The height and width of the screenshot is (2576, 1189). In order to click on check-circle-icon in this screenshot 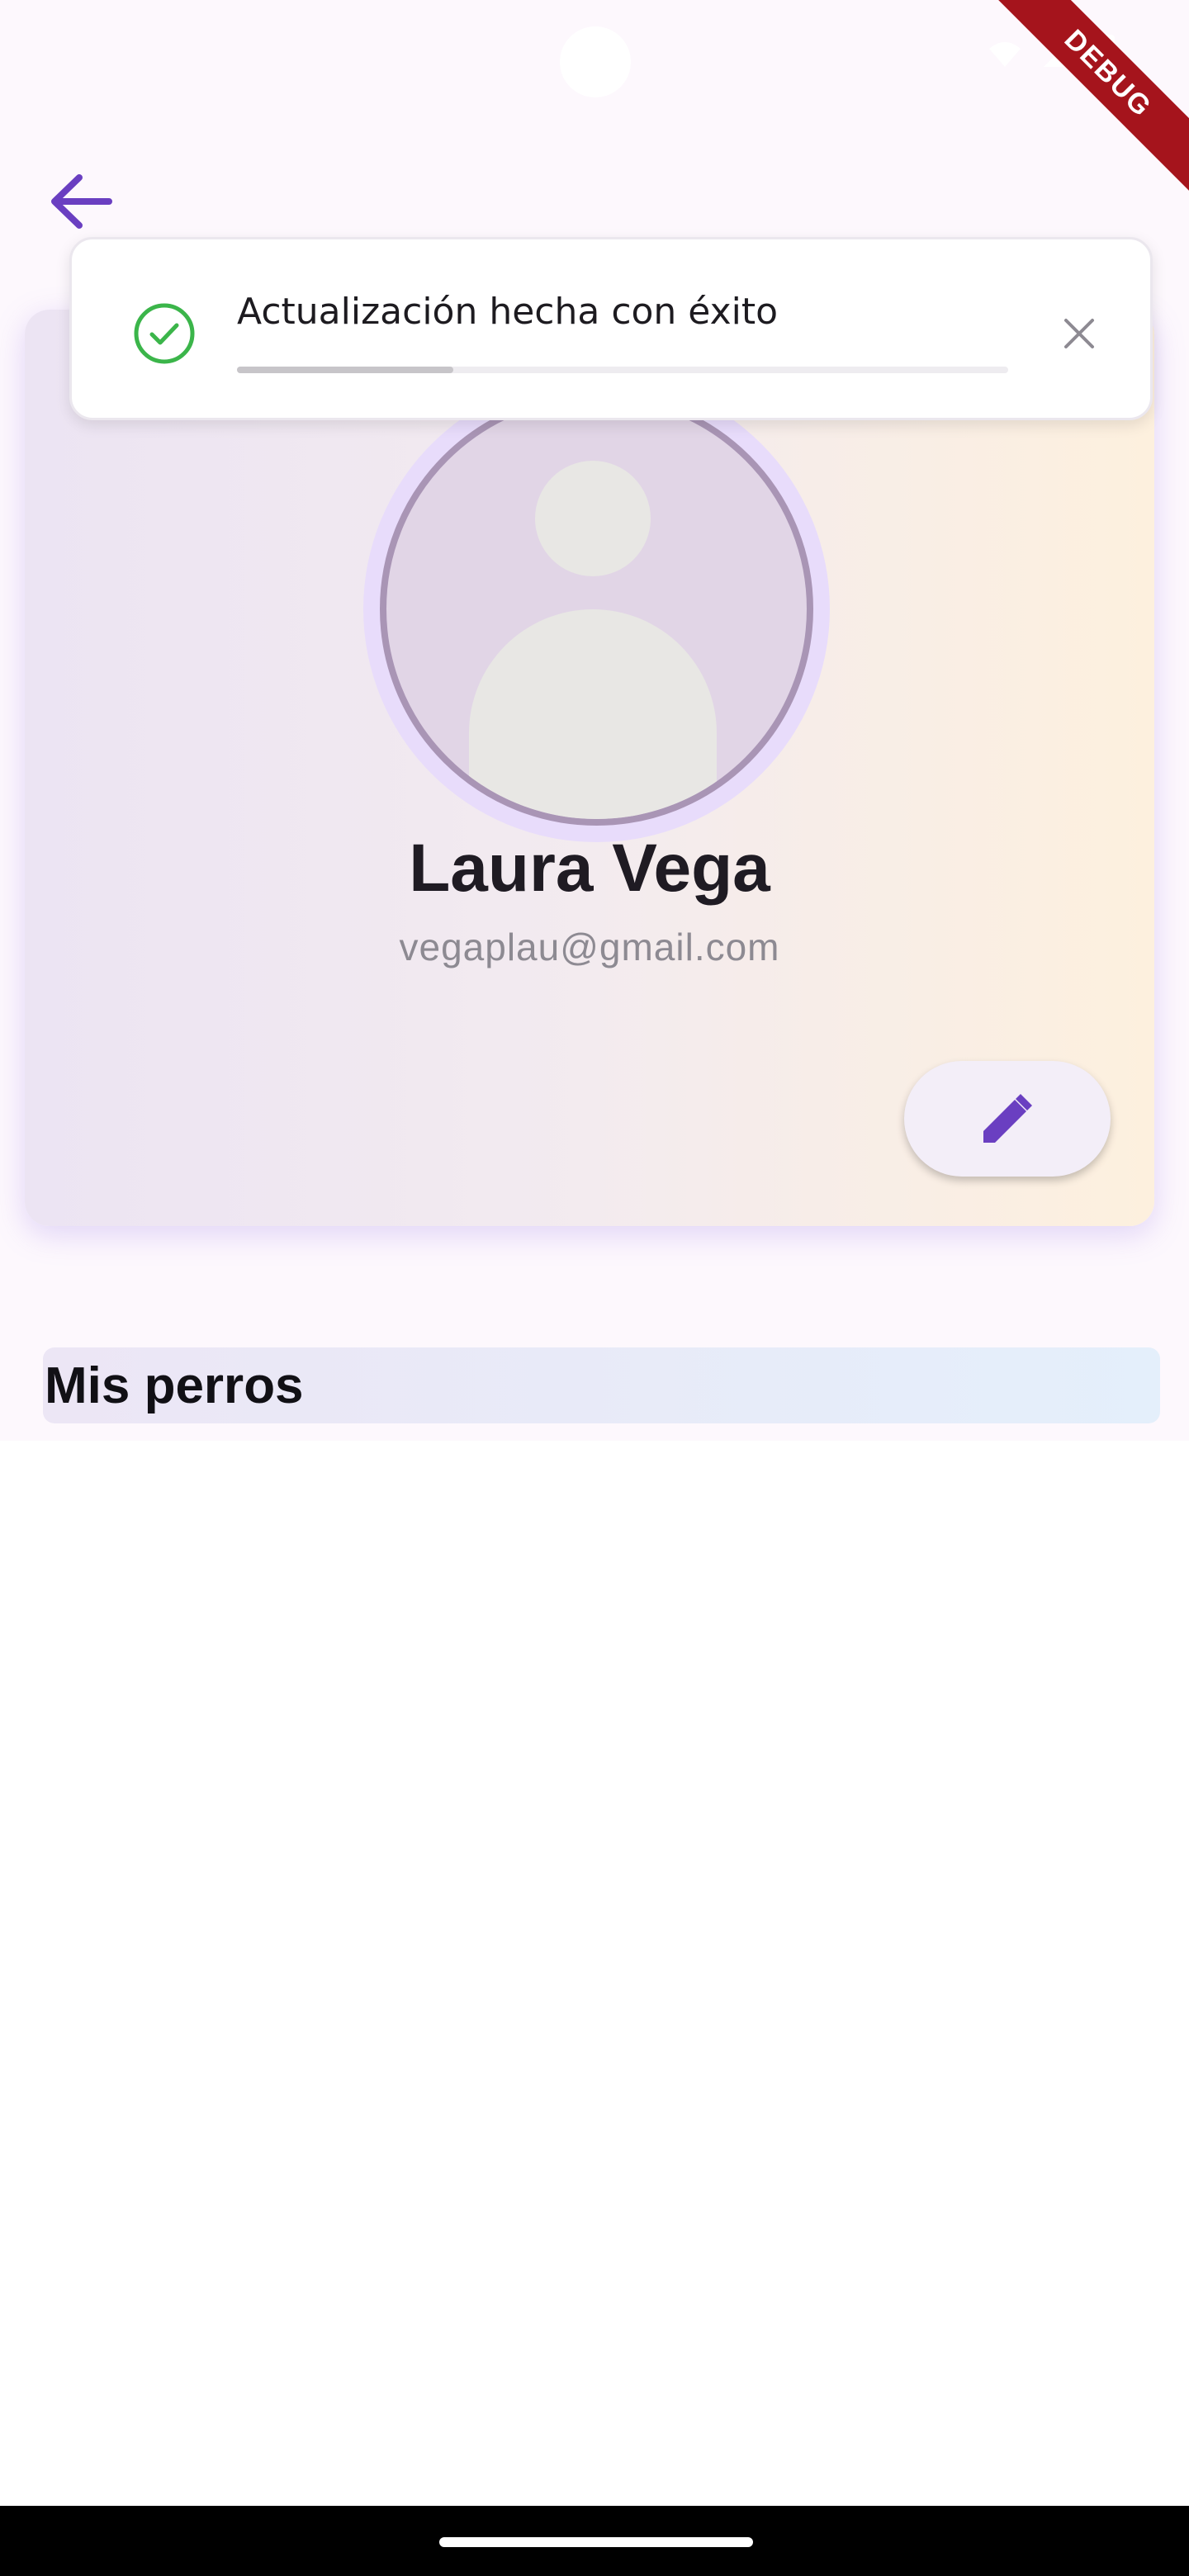, I will do `click(164, 333)`.